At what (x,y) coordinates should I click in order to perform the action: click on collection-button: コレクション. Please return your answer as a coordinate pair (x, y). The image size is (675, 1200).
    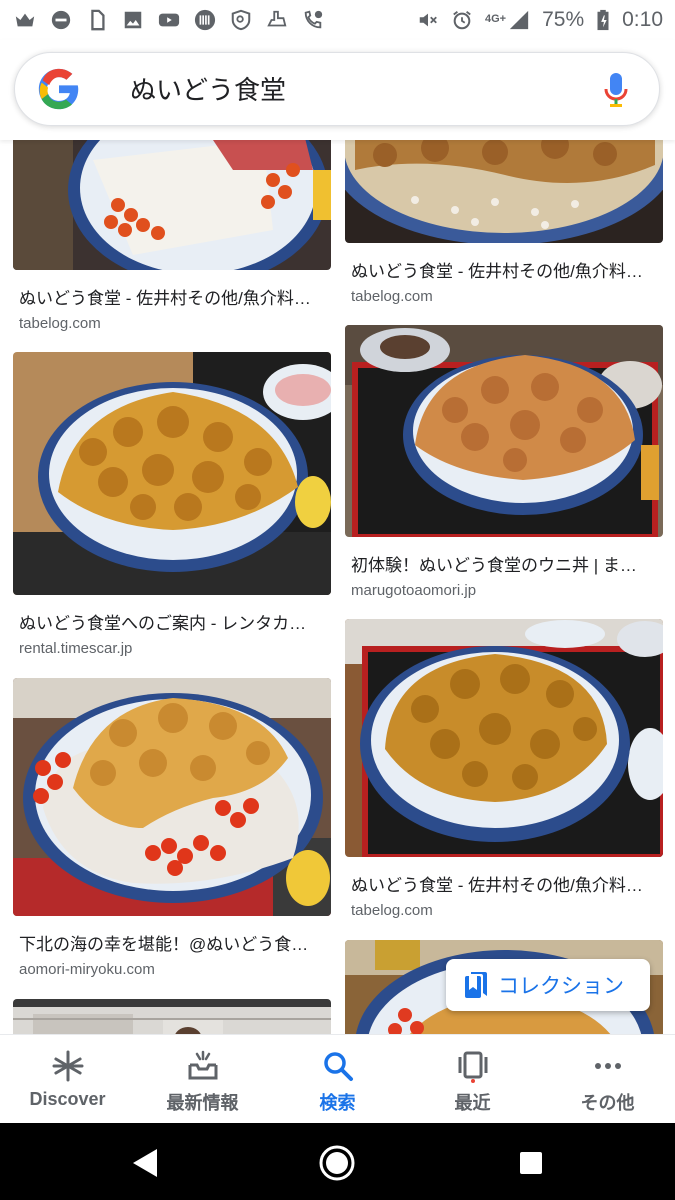
    Looking at the image, I should click on (548, 985).